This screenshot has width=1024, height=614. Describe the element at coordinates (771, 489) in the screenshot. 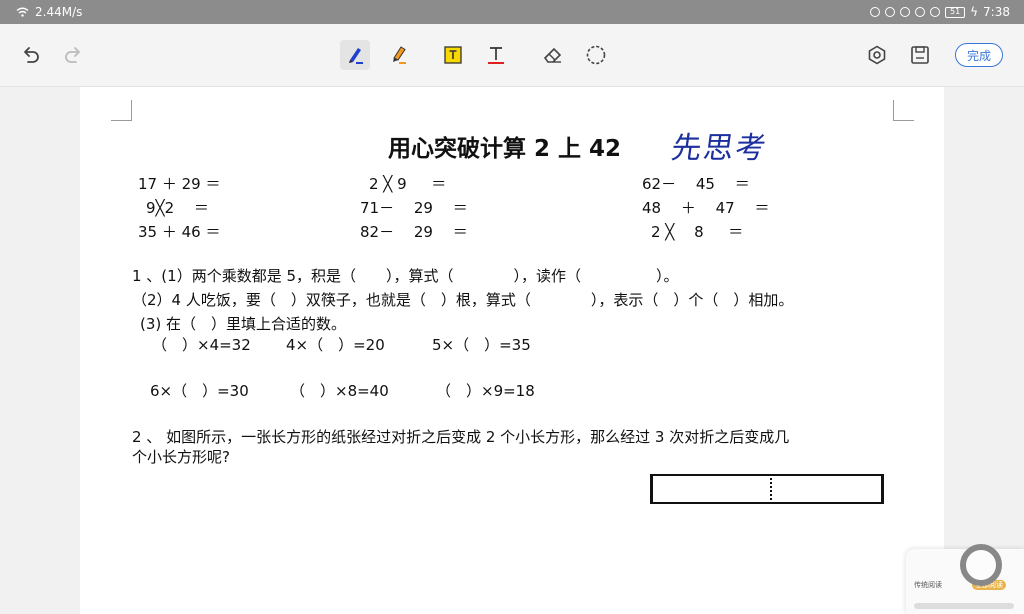

I see `fold-line` at that location.